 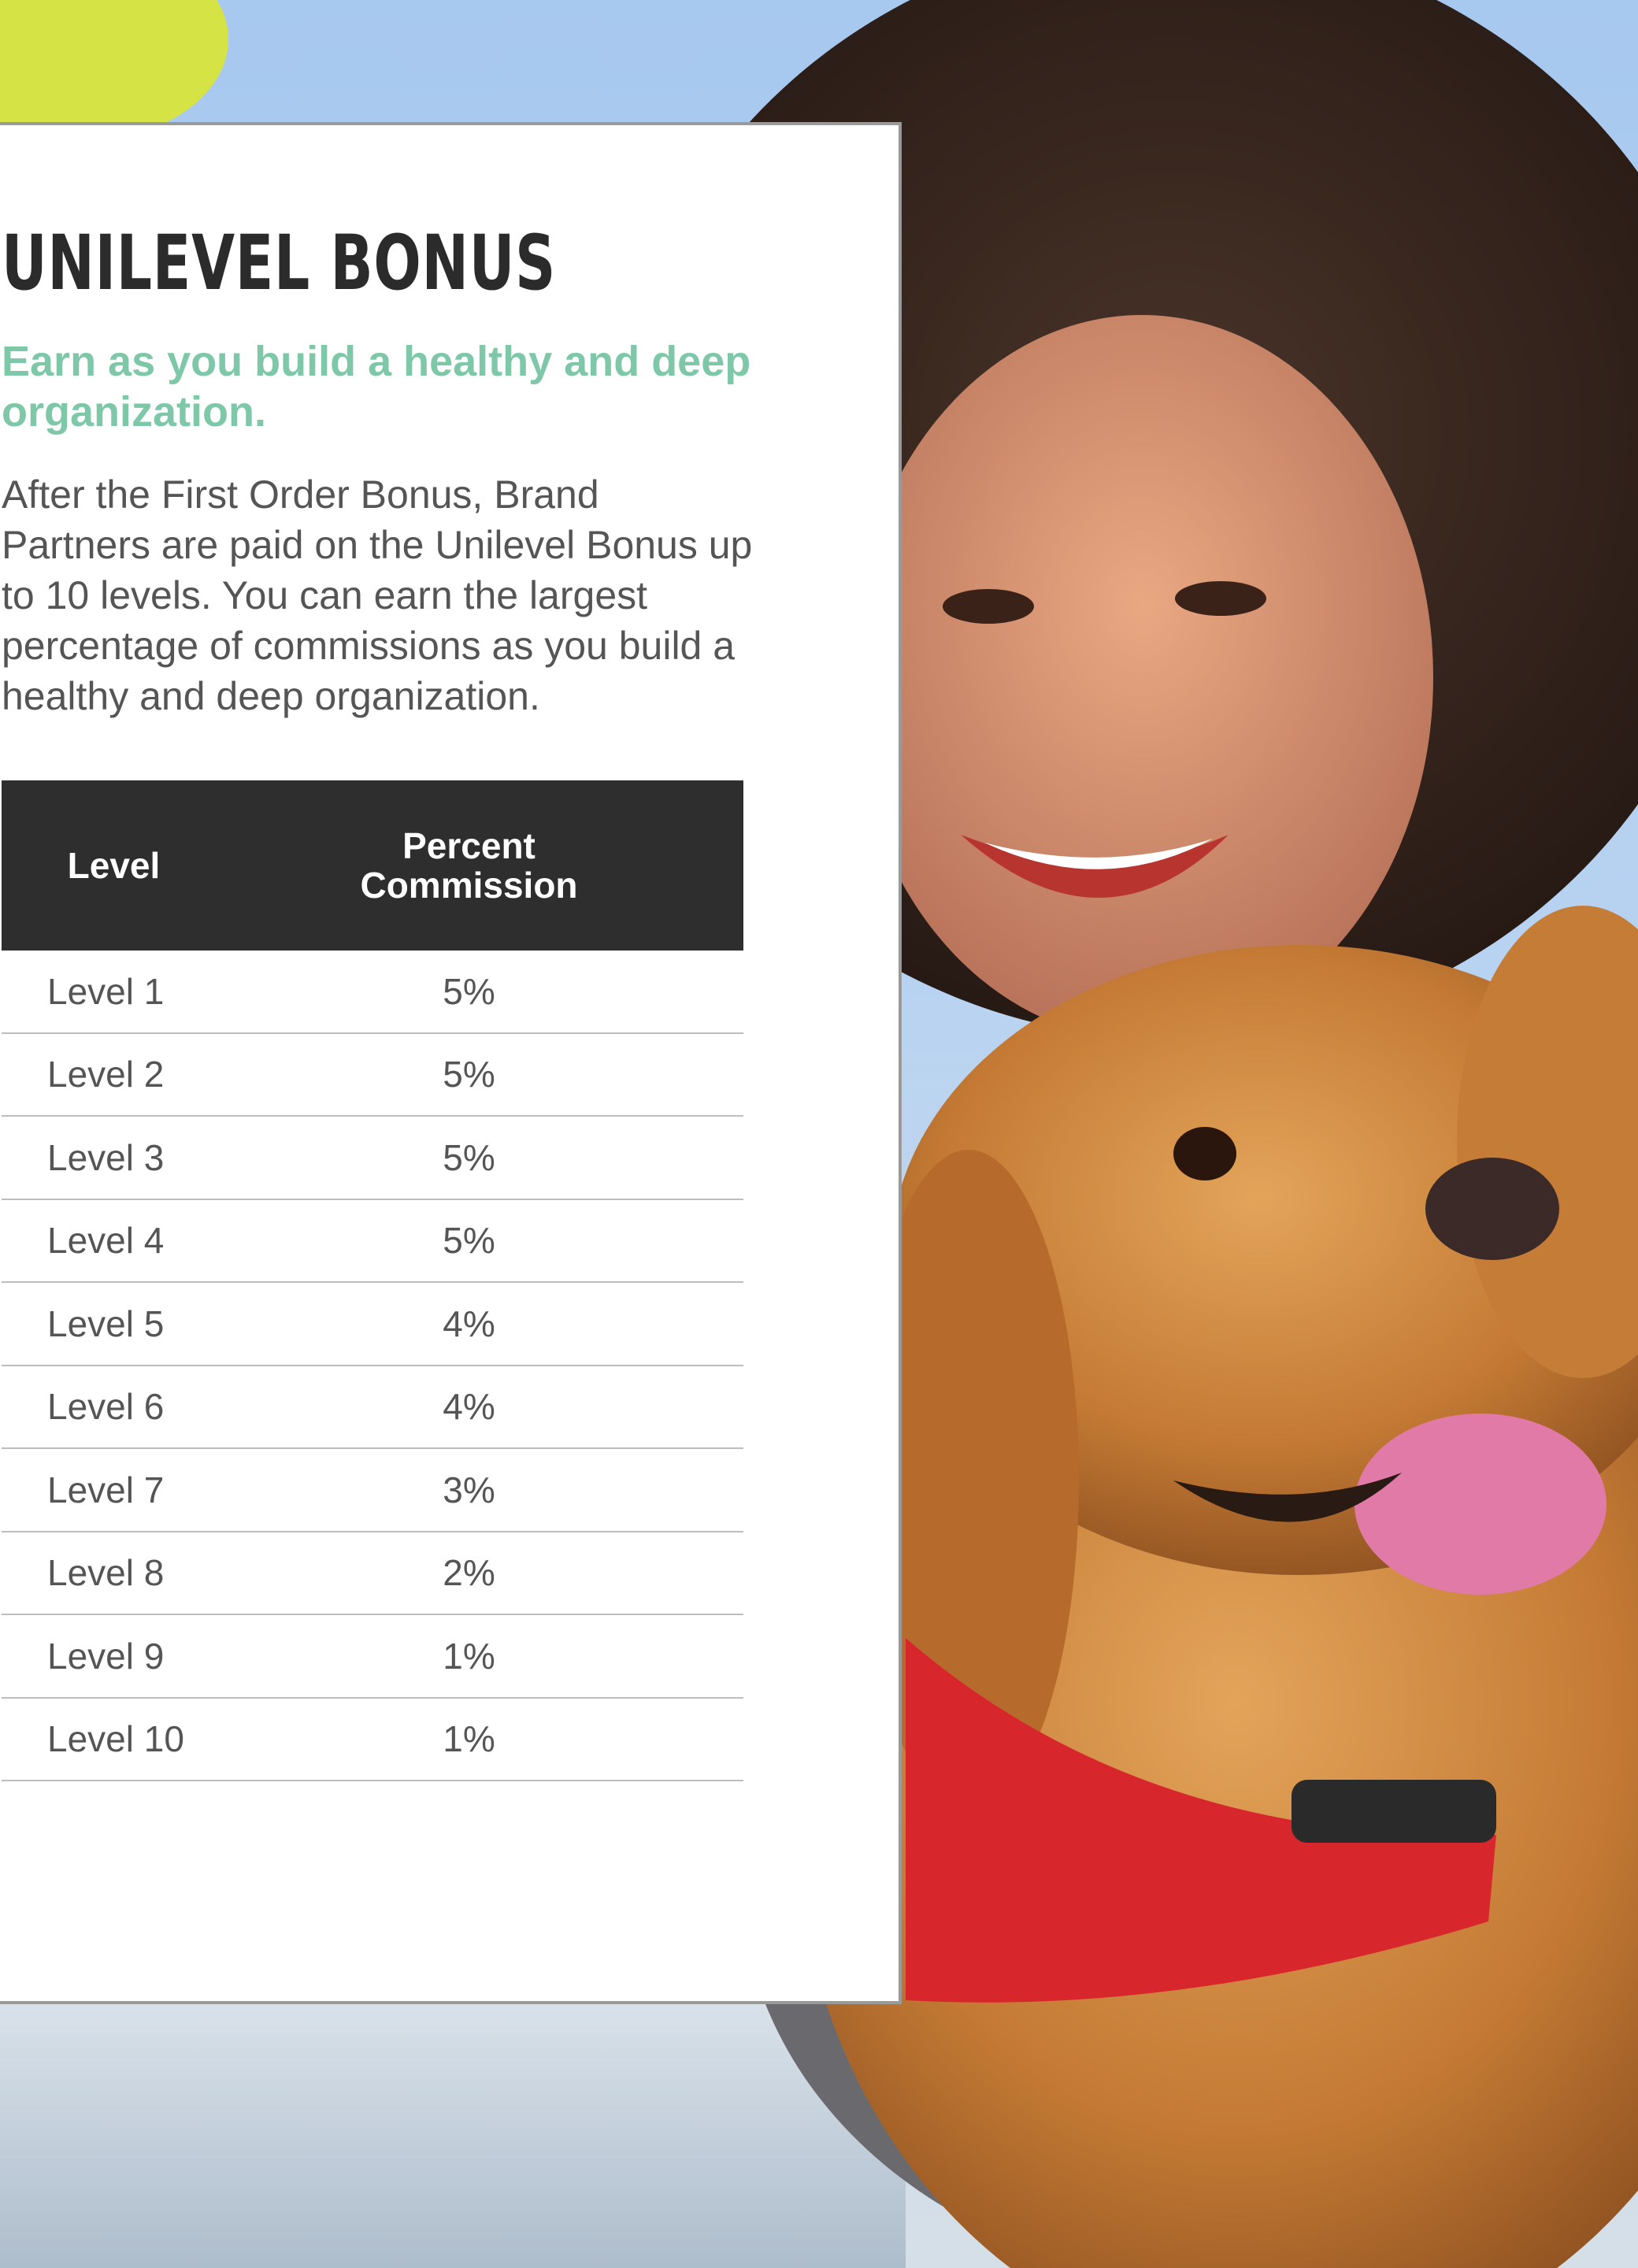 What do you see at coordinates (106, 1656) in the screenshot?
I see `level-cell: Level 9` at bounding box center [106, 1656].